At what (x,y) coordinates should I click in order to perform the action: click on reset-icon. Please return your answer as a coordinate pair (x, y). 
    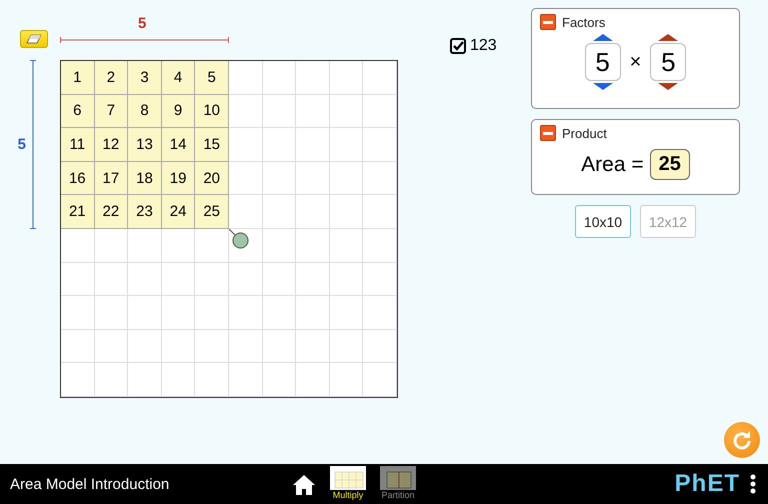
    Looking at the image, I should click on (742, 440).